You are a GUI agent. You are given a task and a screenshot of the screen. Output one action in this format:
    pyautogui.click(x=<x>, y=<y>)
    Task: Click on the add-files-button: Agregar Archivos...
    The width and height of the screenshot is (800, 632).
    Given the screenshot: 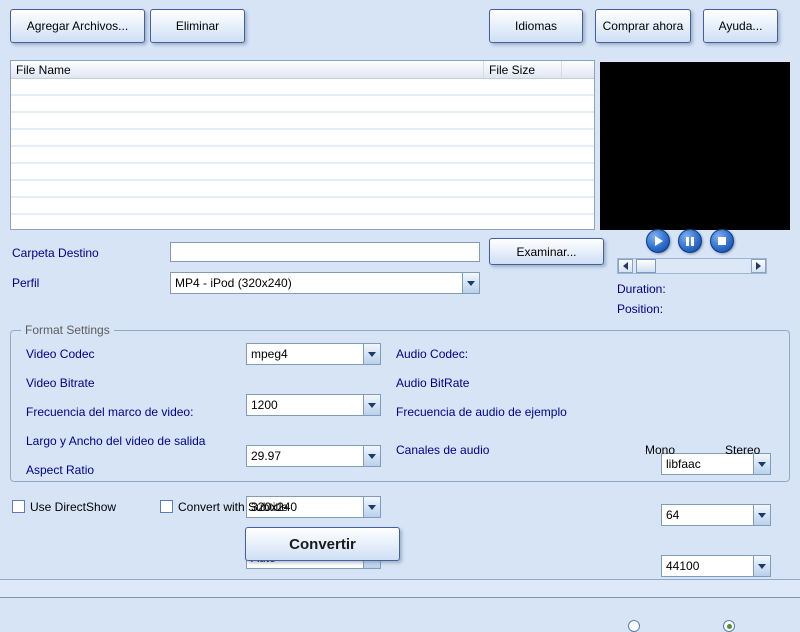 What is the action you would take?
    pyautogui.click(x=77, y=26)
    